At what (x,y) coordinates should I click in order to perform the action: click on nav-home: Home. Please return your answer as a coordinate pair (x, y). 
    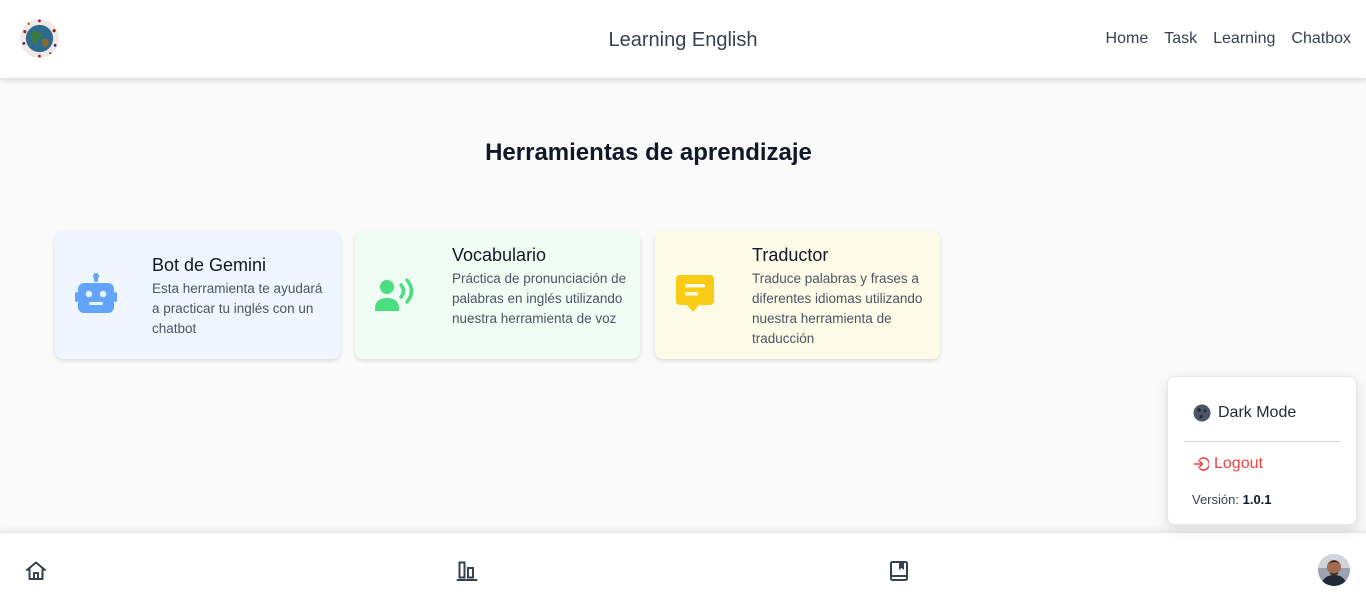
    Looking at the image, I should click on (1127, 39).